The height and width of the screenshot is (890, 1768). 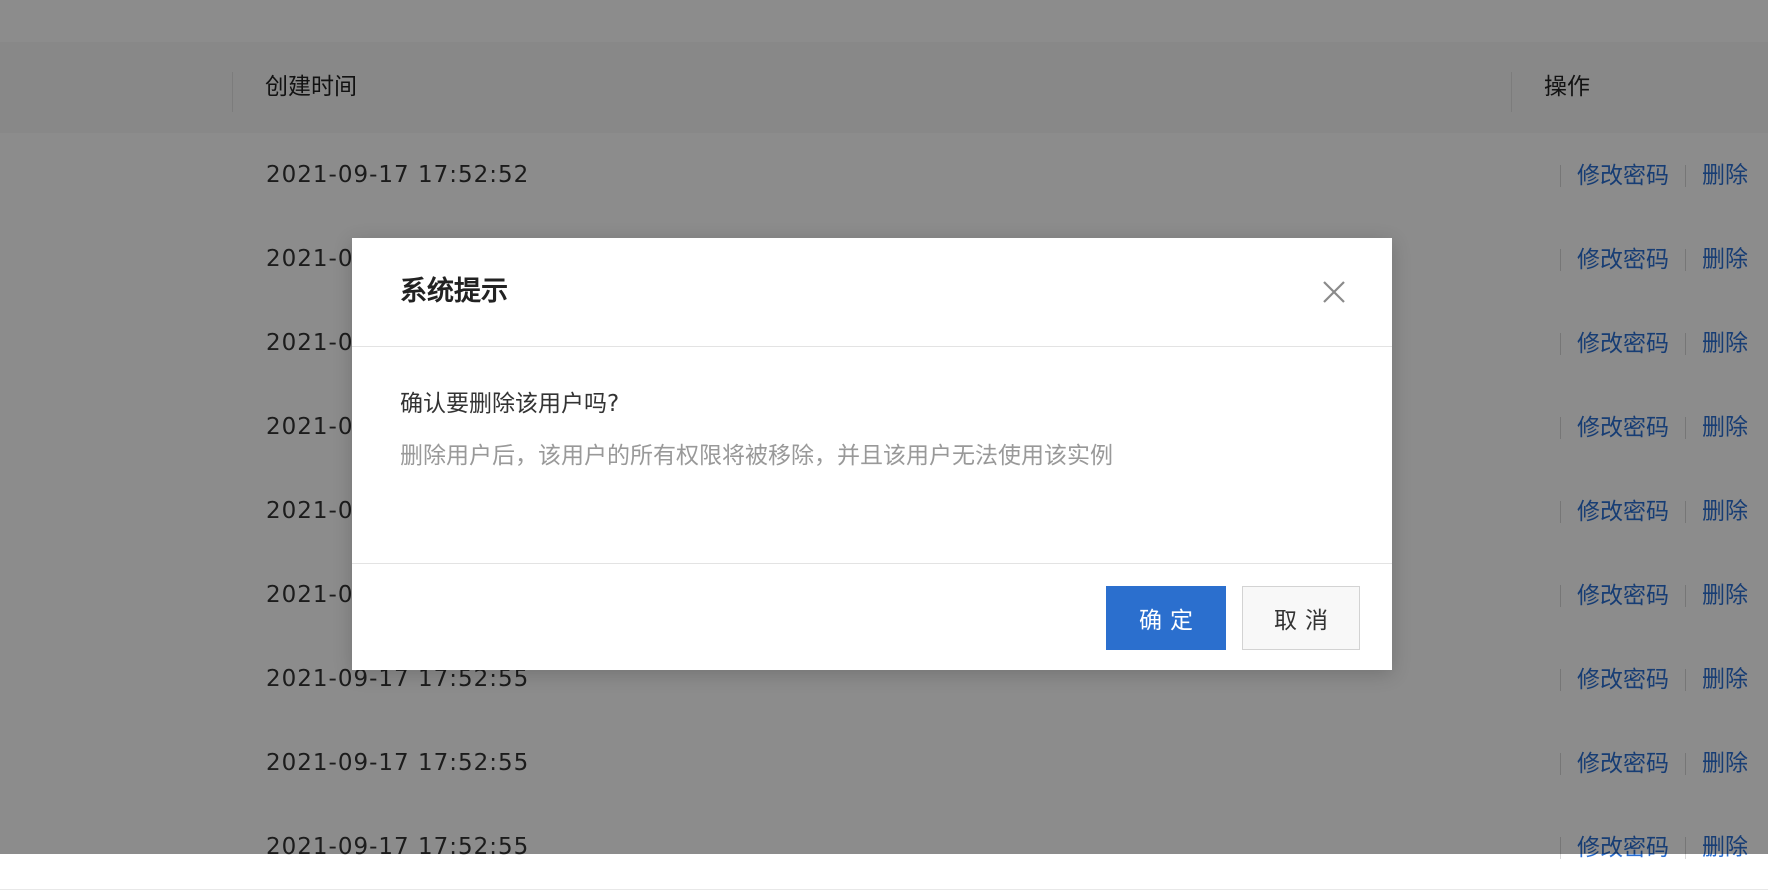 What do you see at coordinates (510, 404) in the screenshot?
I see `dialog-question: 确认要删除该用户吗?` at bounding box center [510, 404].